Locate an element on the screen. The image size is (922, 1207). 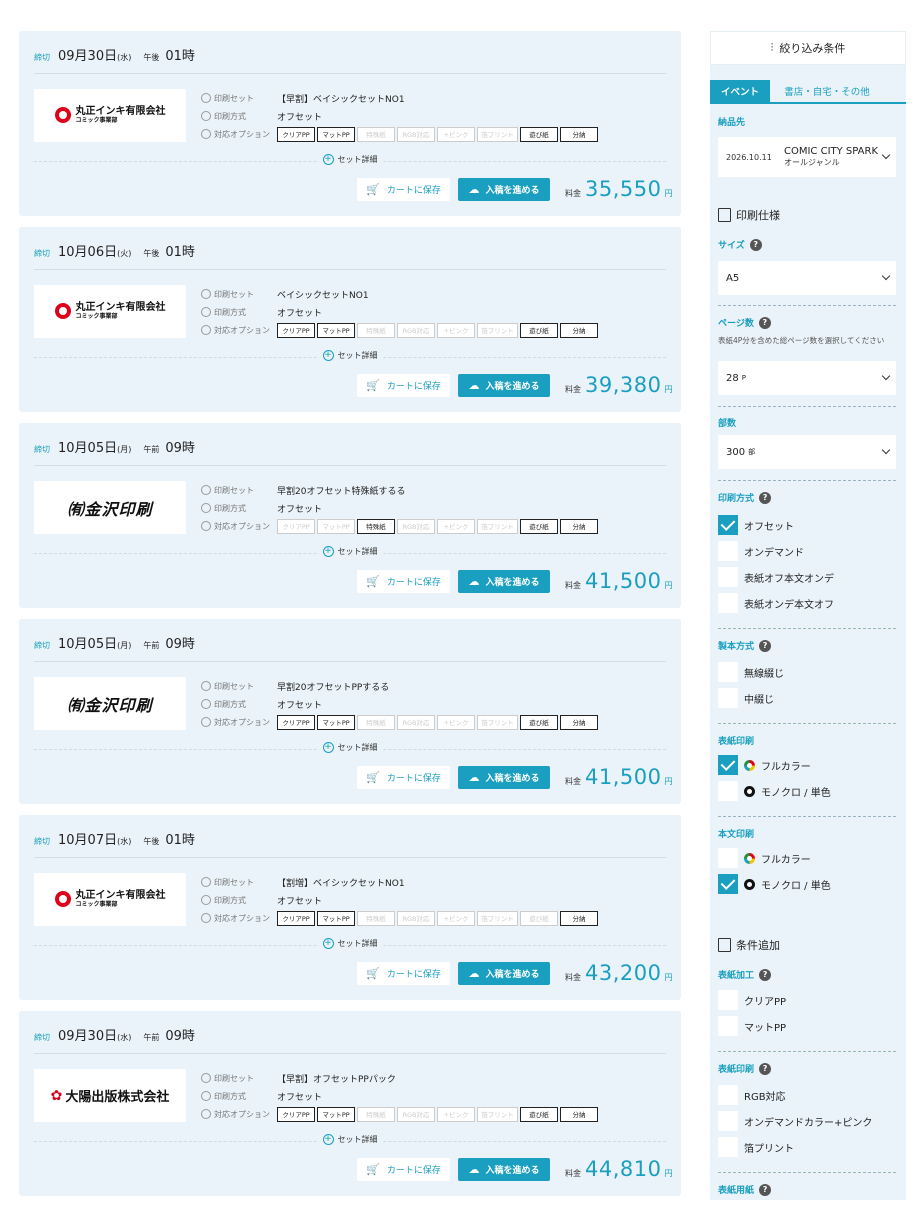
proceed-upload-label: 入稿を進める is located at coordinates (512, 1171).